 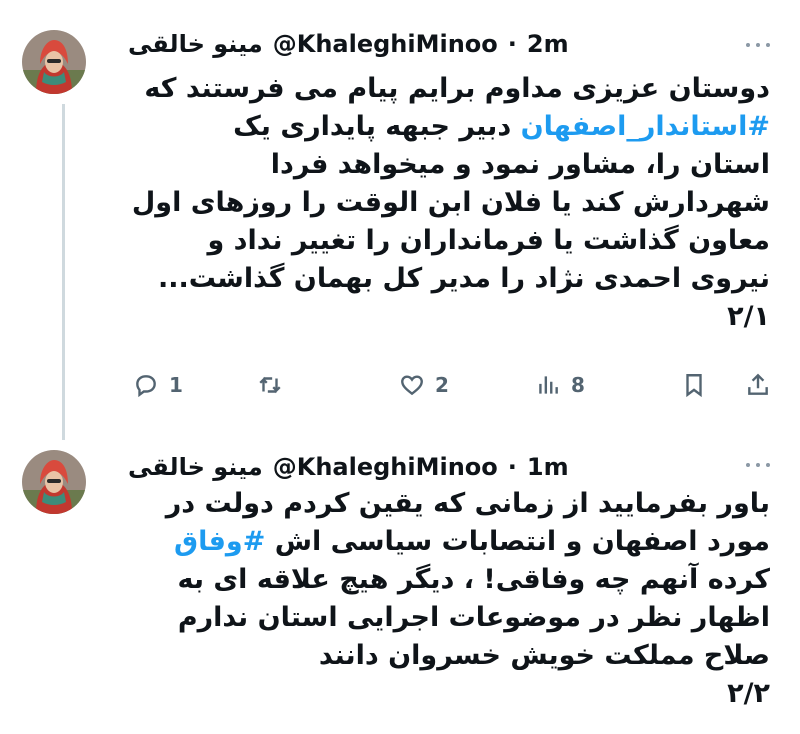 What do you see at coordinates (270, 385) in the screenshot?
I see `retweet-icon` at bounding box center [270, 385].